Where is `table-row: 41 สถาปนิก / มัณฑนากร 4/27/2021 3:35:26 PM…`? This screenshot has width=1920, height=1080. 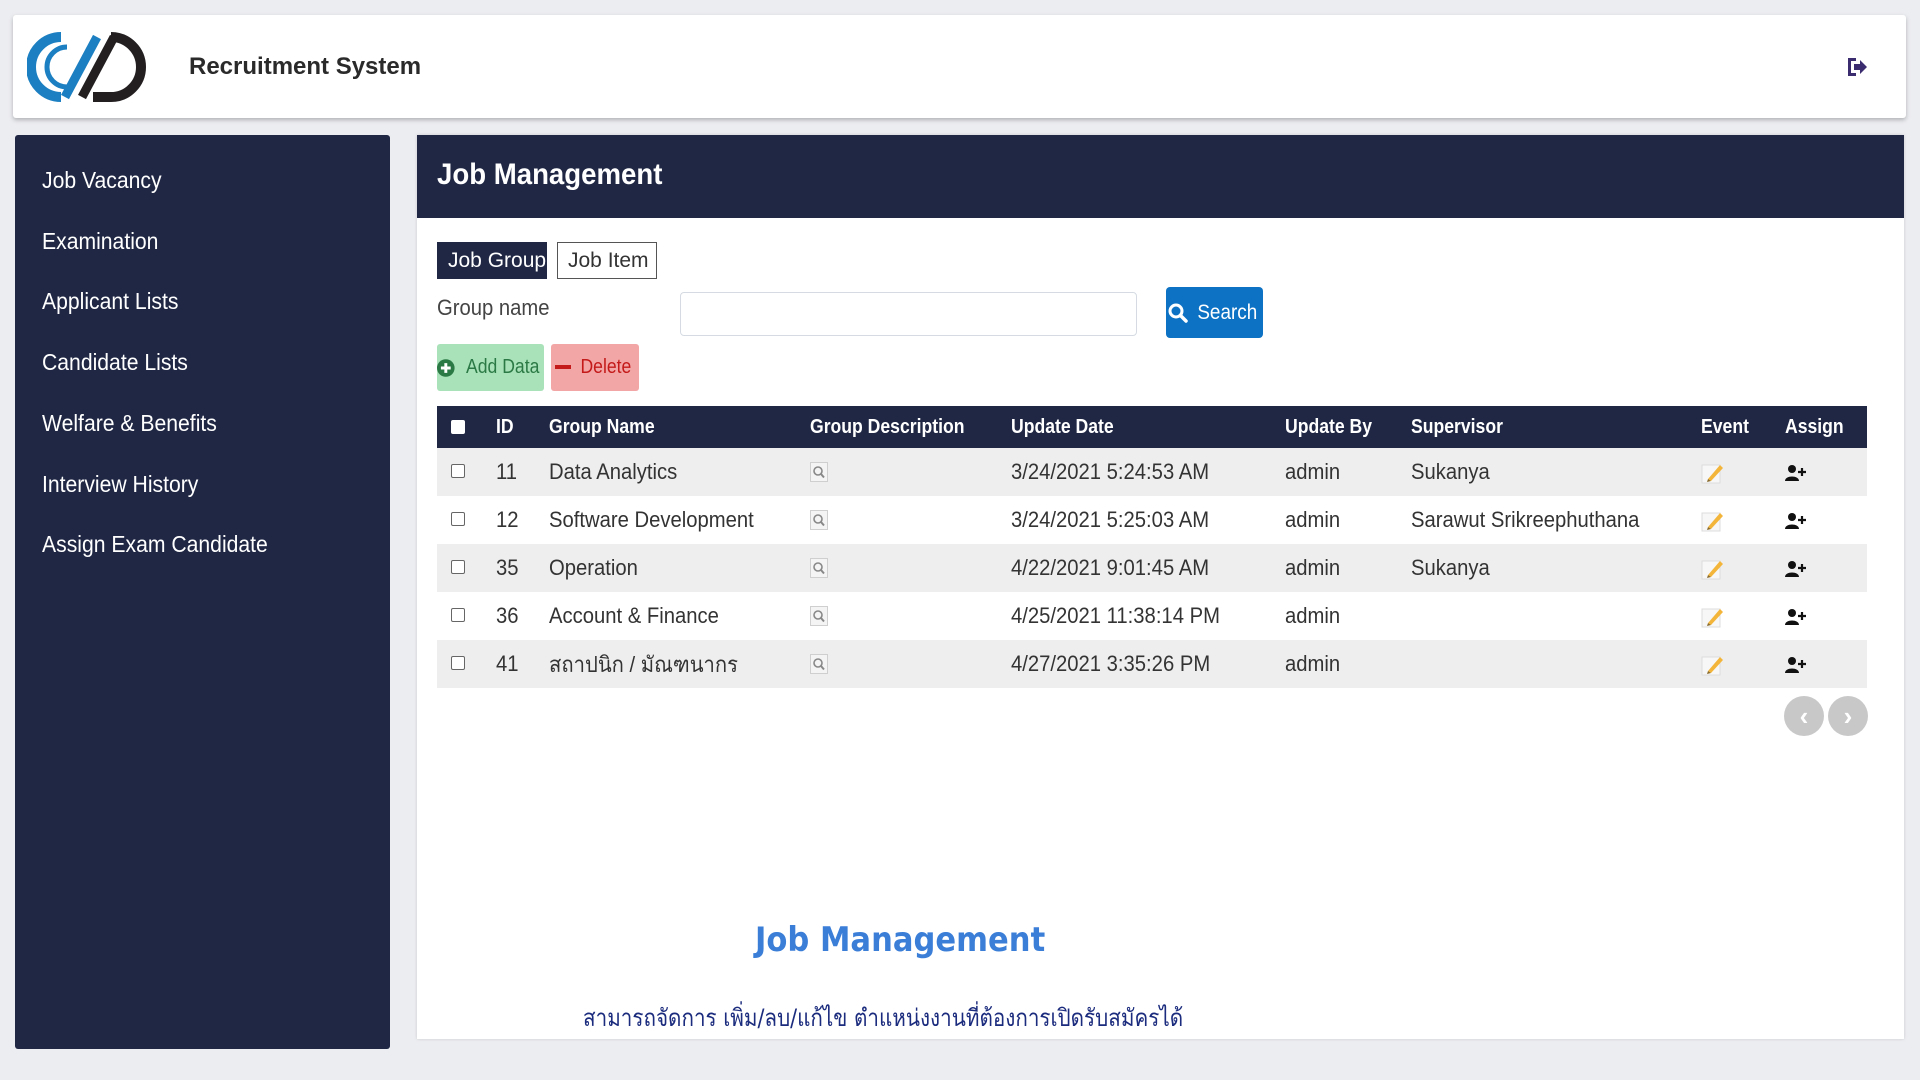
table-row: 41 สถาปนิก / มัณฑนากร 4/27/2021 3:35:26 PM… is located at coordinates (1152, 664).